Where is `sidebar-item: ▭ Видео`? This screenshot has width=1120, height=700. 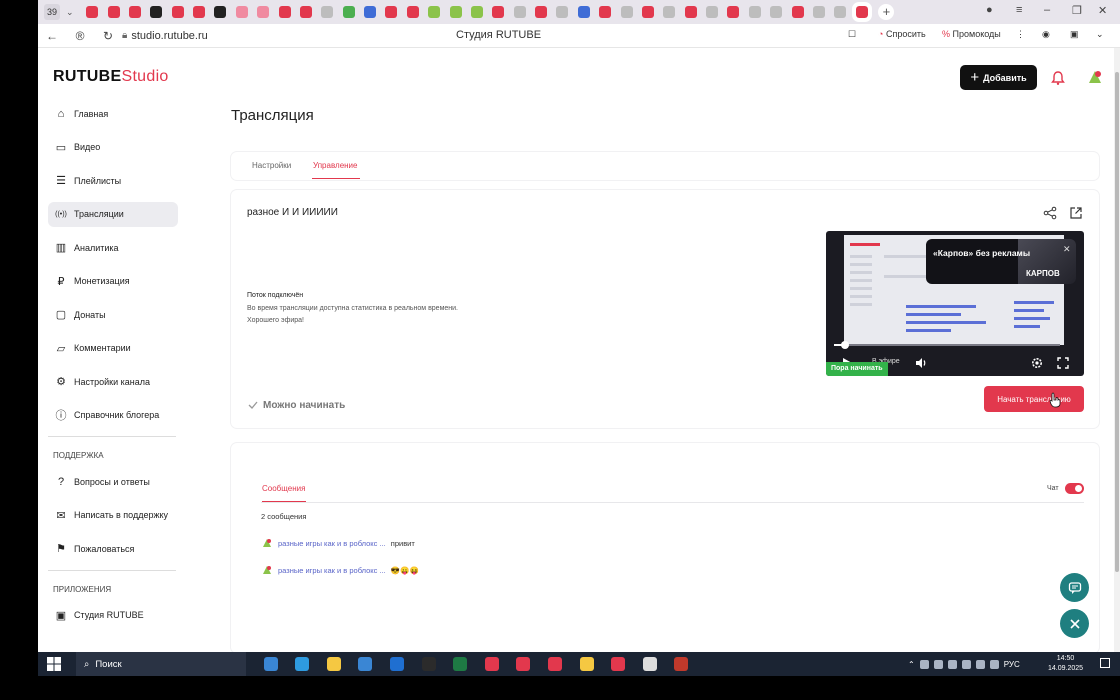
sidebar-item: ▭ Видео is located at coordinates (113, 147).